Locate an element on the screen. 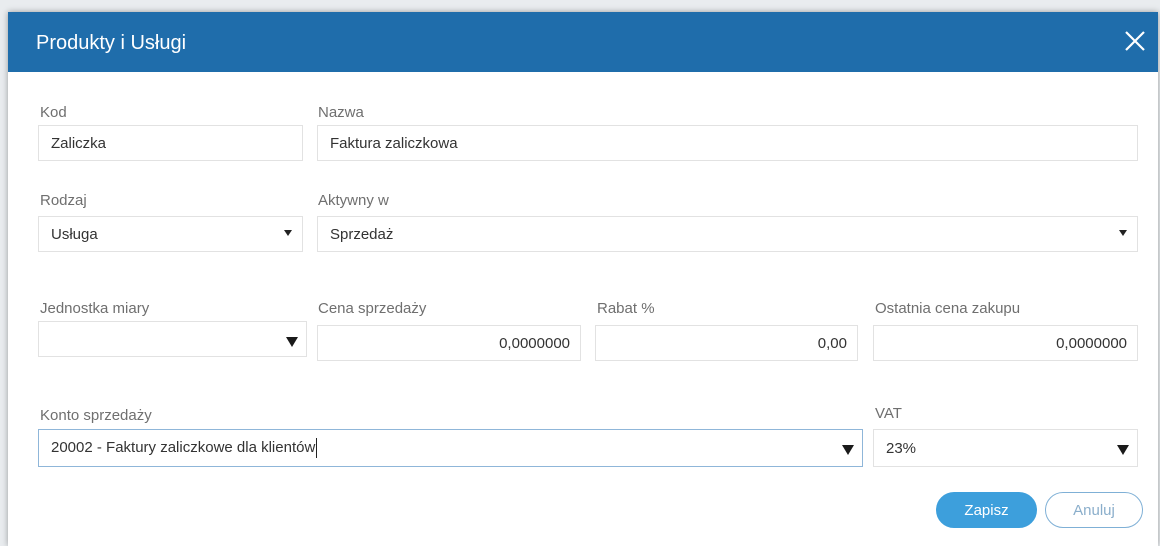 The image size is (1160, 546). rabat-value: 0,00 is located at coordinates (832, 343).